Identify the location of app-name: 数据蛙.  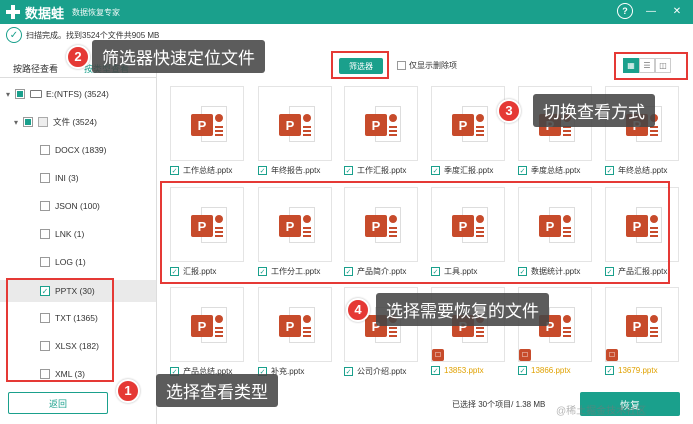
(45, 13).